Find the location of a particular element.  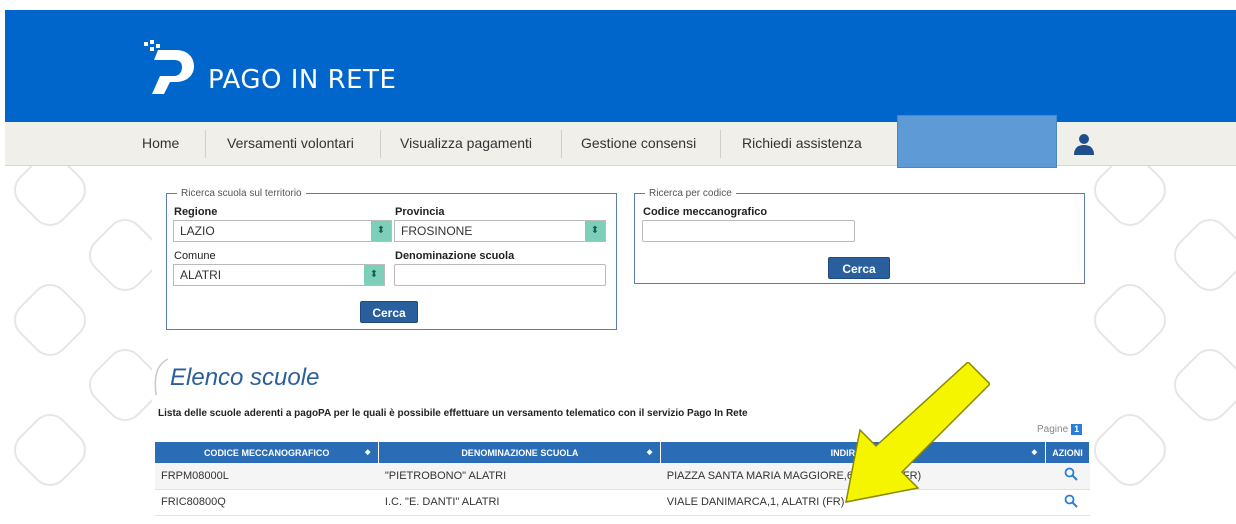

column-header-azioni: AZIONI is located at coordinates (1067, 452).